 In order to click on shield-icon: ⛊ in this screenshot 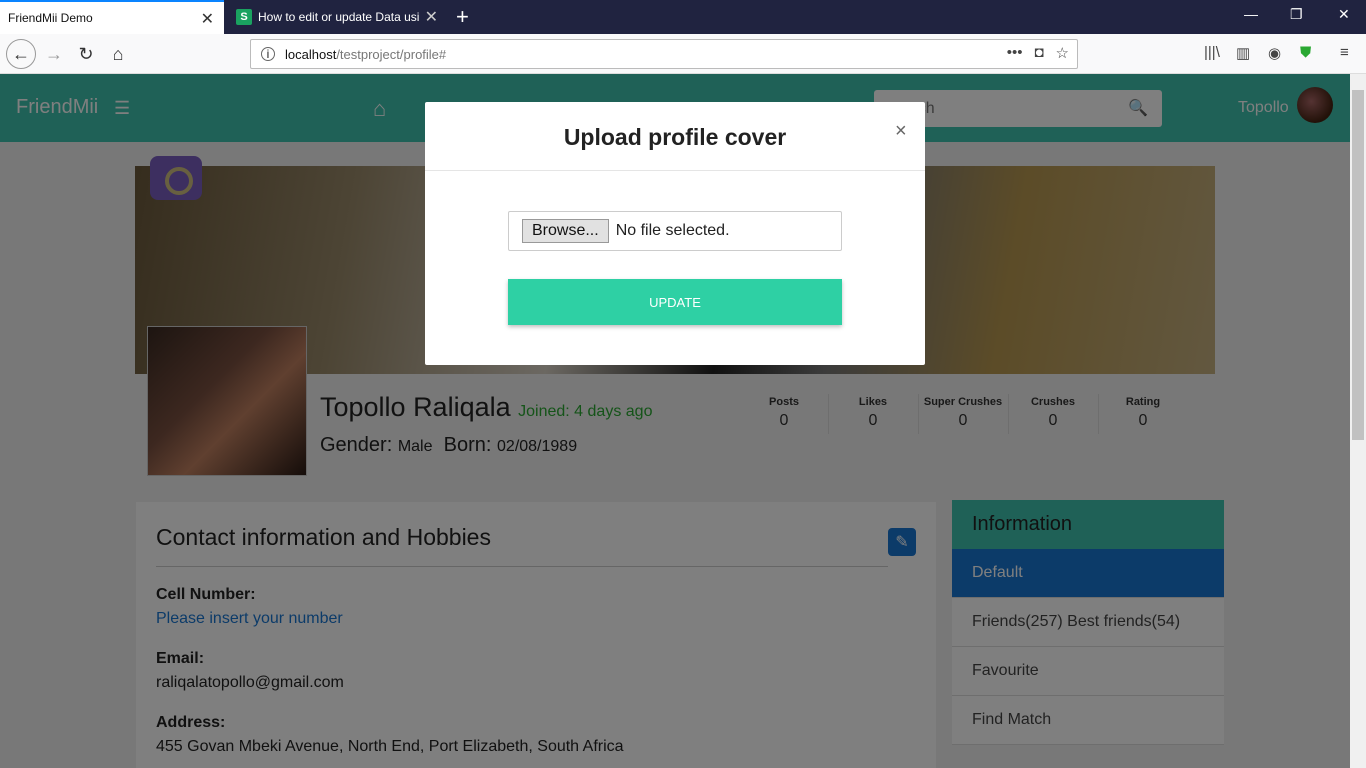, I will do `click(1305, 52)`.